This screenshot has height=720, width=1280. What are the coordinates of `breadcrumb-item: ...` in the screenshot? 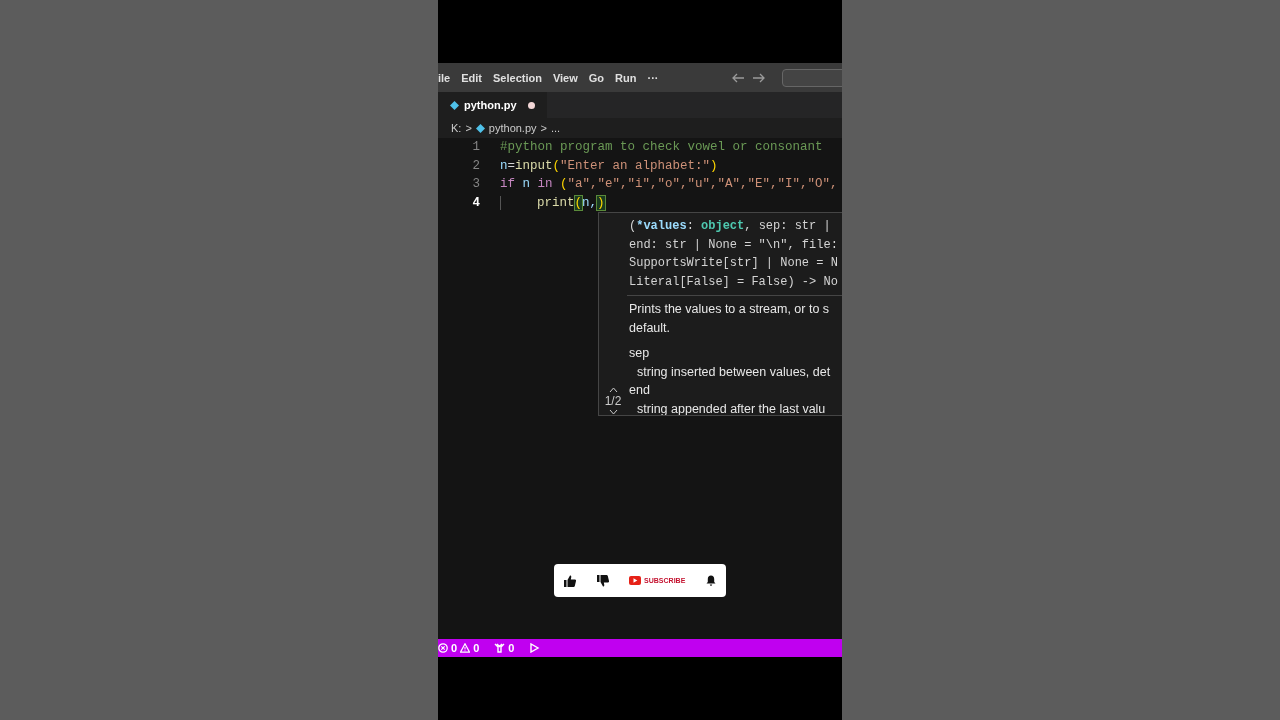 It's located at (556, 128).